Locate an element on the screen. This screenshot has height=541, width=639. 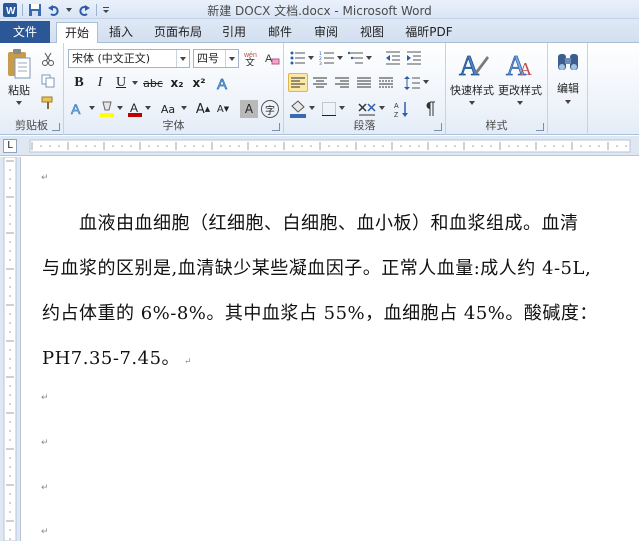
tab-review: 审阅 is located at coordinates (326, 32).